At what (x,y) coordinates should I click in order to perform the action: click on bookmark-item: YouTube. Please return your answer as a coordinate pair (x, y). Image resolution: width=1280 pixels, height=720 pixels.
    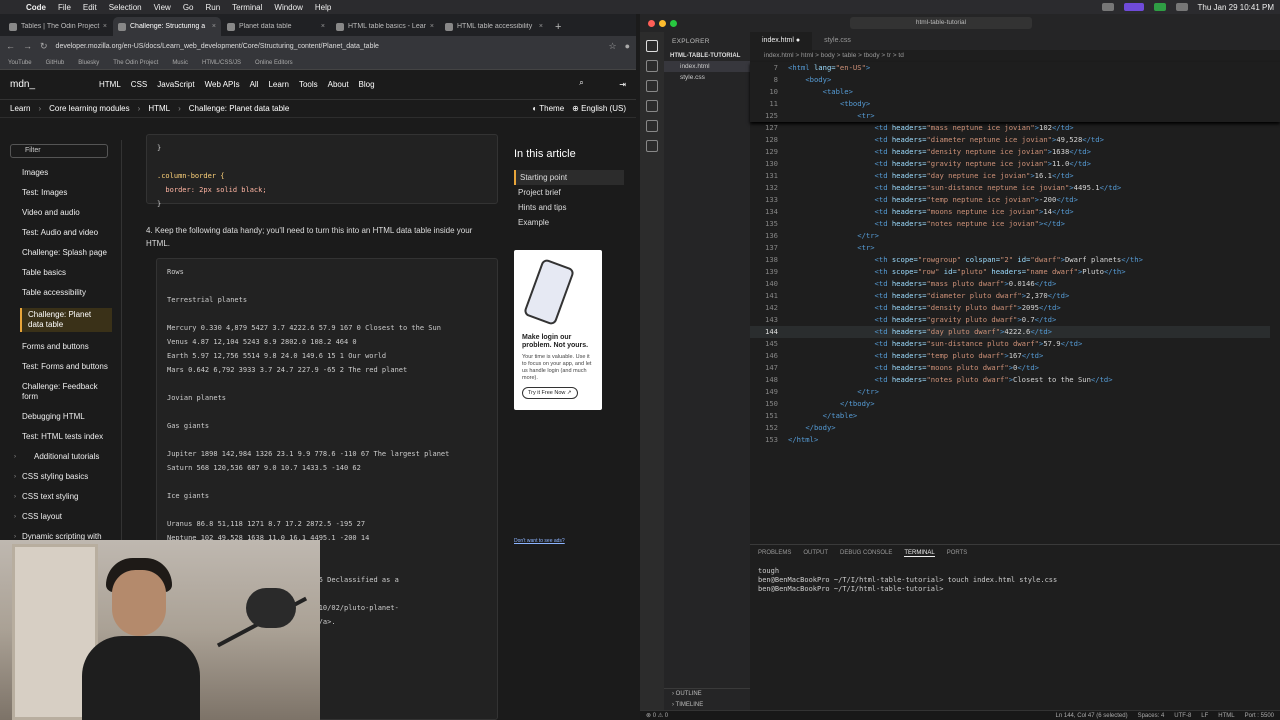
    Looking at the image, I should click on (20, 63).